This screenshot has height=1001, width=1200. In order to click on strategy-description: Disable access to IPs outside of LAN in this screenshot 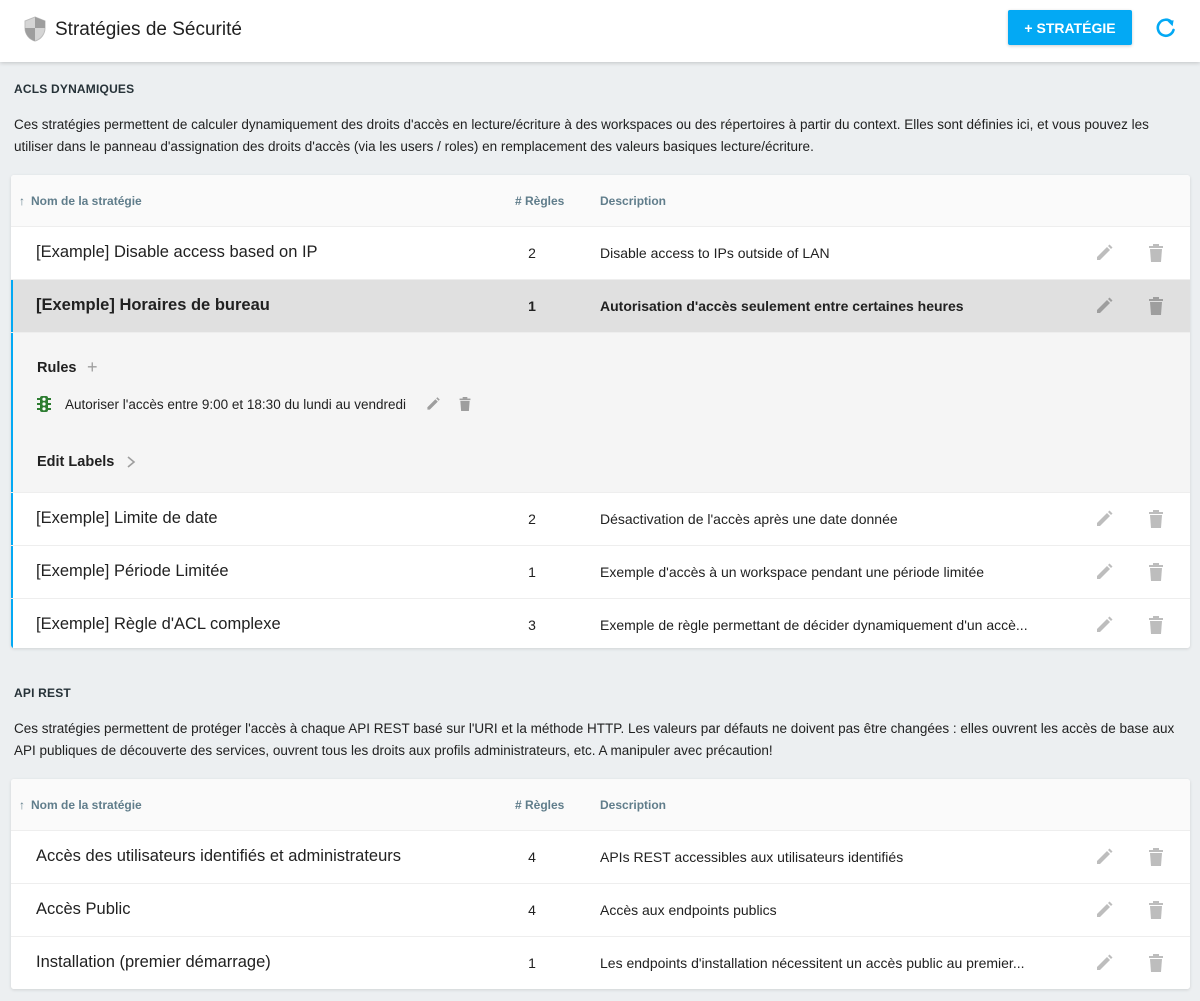, I will do `click(715, 253)`.